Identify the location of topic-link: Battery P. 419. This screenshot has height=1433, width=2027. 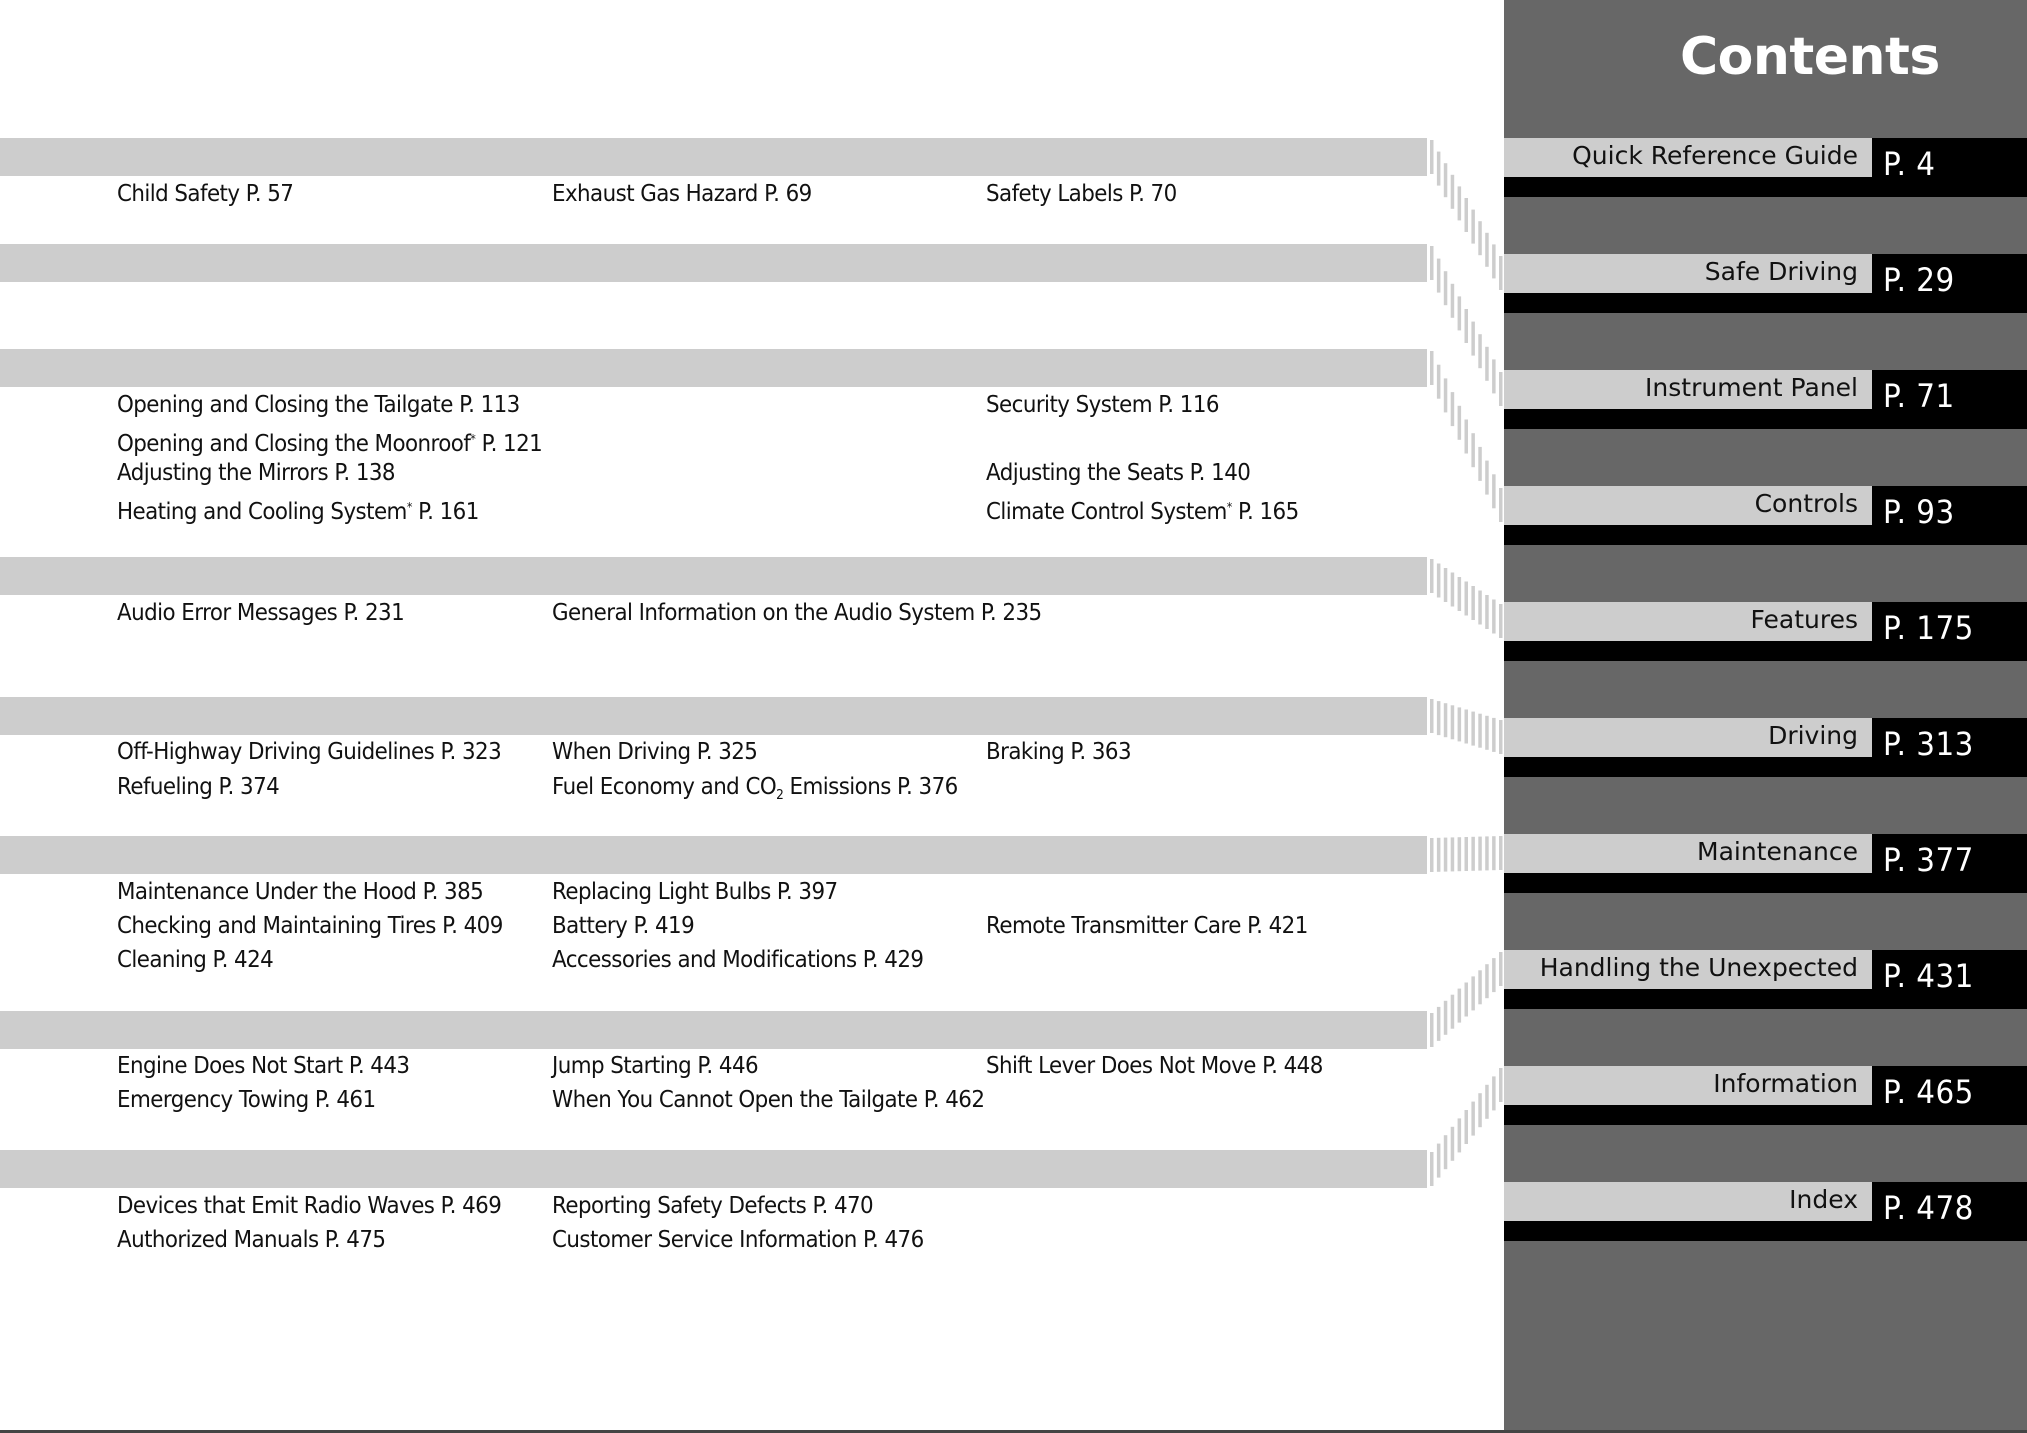
(623, 926).